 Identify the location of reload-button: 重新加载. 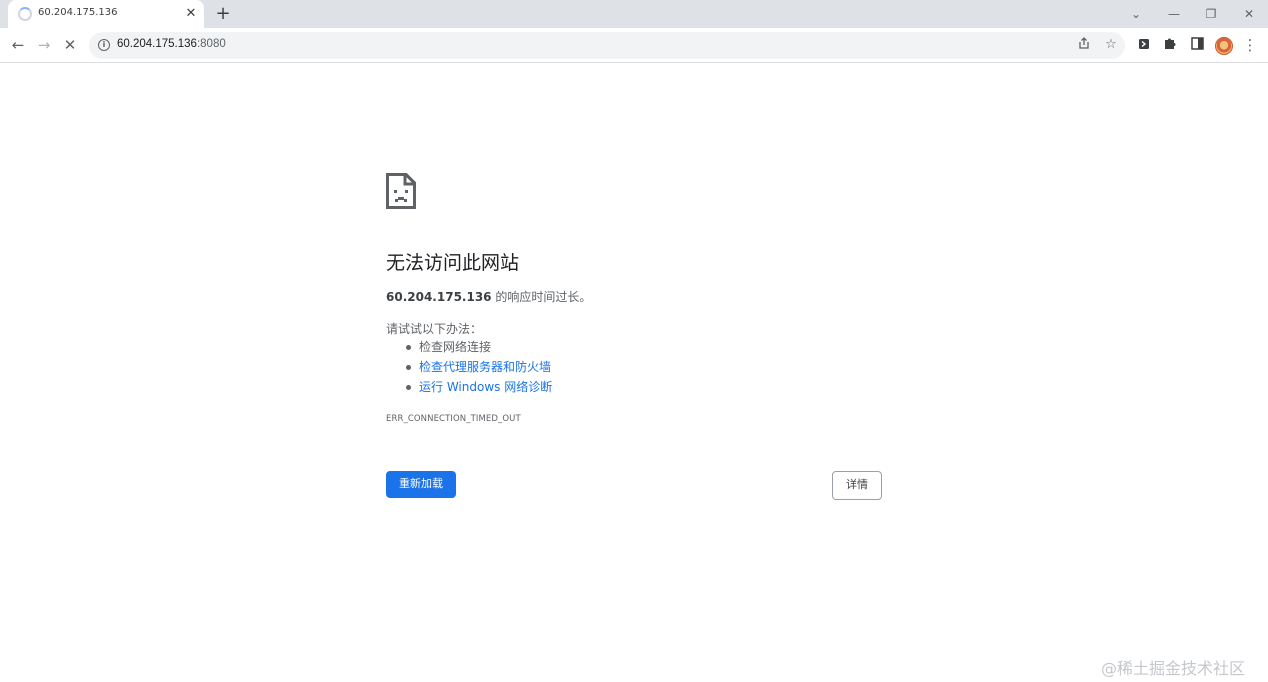
(421, 484).